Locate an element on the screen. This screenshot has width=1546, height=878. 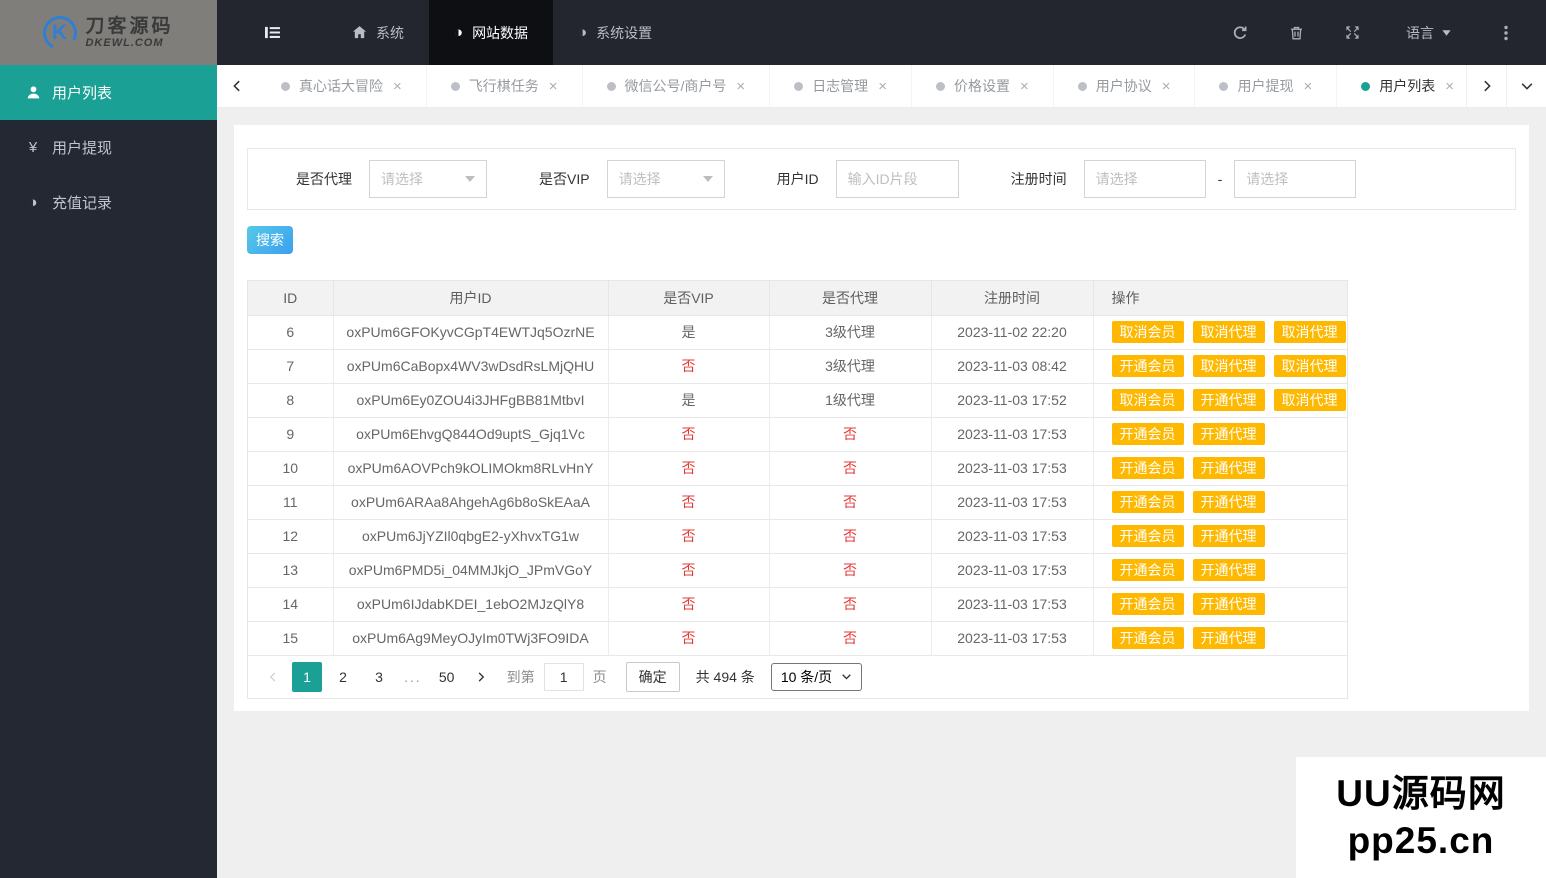
cell-id: 6 is located at coordinates (291, 332).